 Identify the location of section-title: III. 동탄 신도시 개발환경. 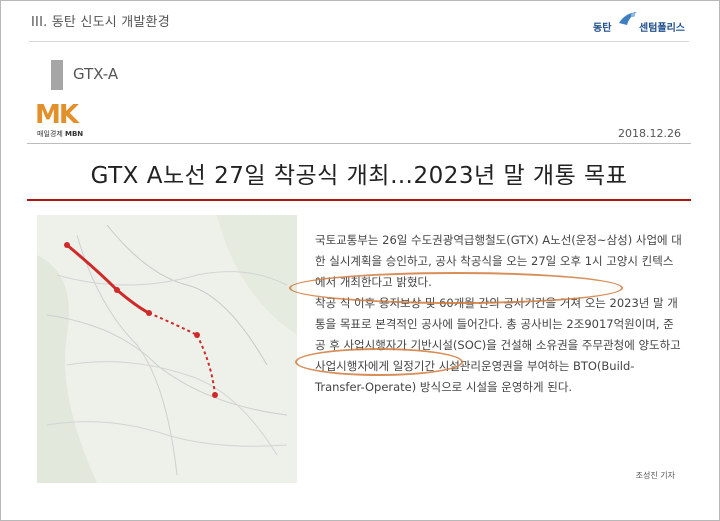
(100, 22).